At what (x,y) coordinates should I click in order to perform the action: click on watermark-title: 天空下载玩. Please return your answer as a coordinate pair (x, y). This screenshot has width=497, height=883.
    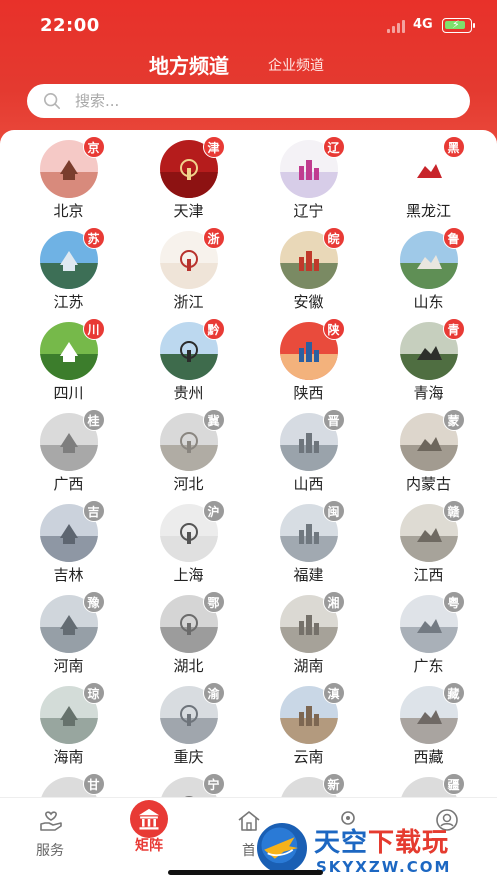
    Looking at the image, I should click on (381, 840).